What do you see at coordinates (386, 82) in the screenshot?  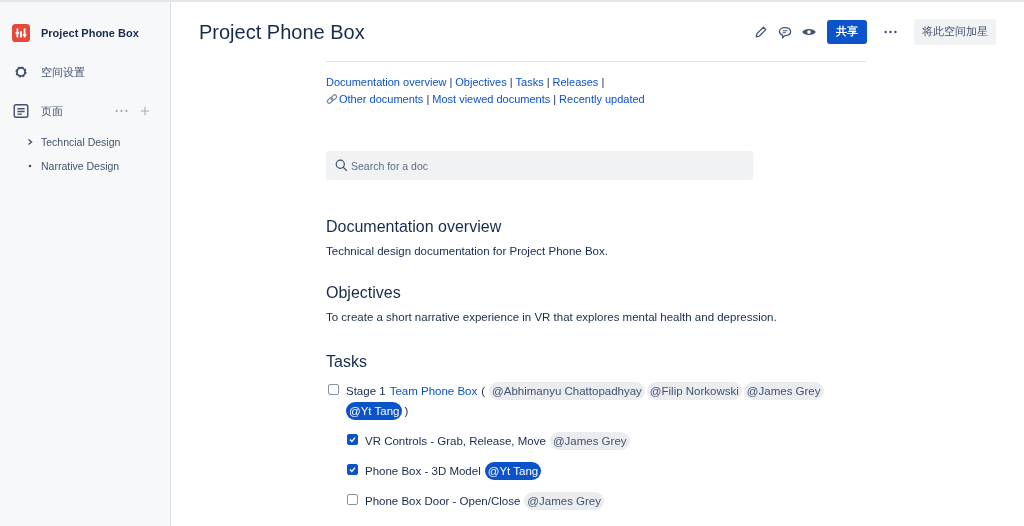 I see `nav-link: Documentation overview` at bounding box center [386, 82].